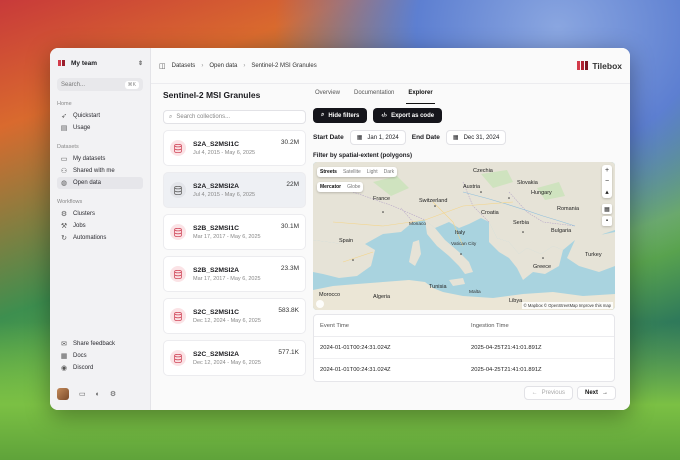 This screenshot has width=680, height=460. Describe the element at coordinates (171, 116) in the screenshot. I see `search-icon: ⌕` at that location.